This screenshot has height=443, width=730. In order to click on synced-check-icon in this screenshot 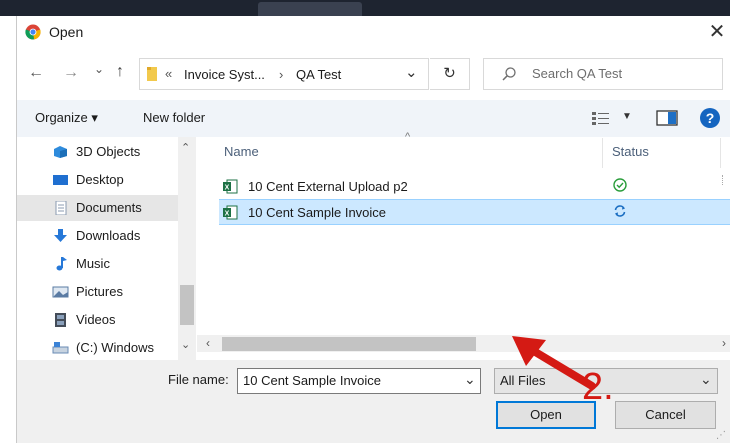, I will do `click(620, 186)`.